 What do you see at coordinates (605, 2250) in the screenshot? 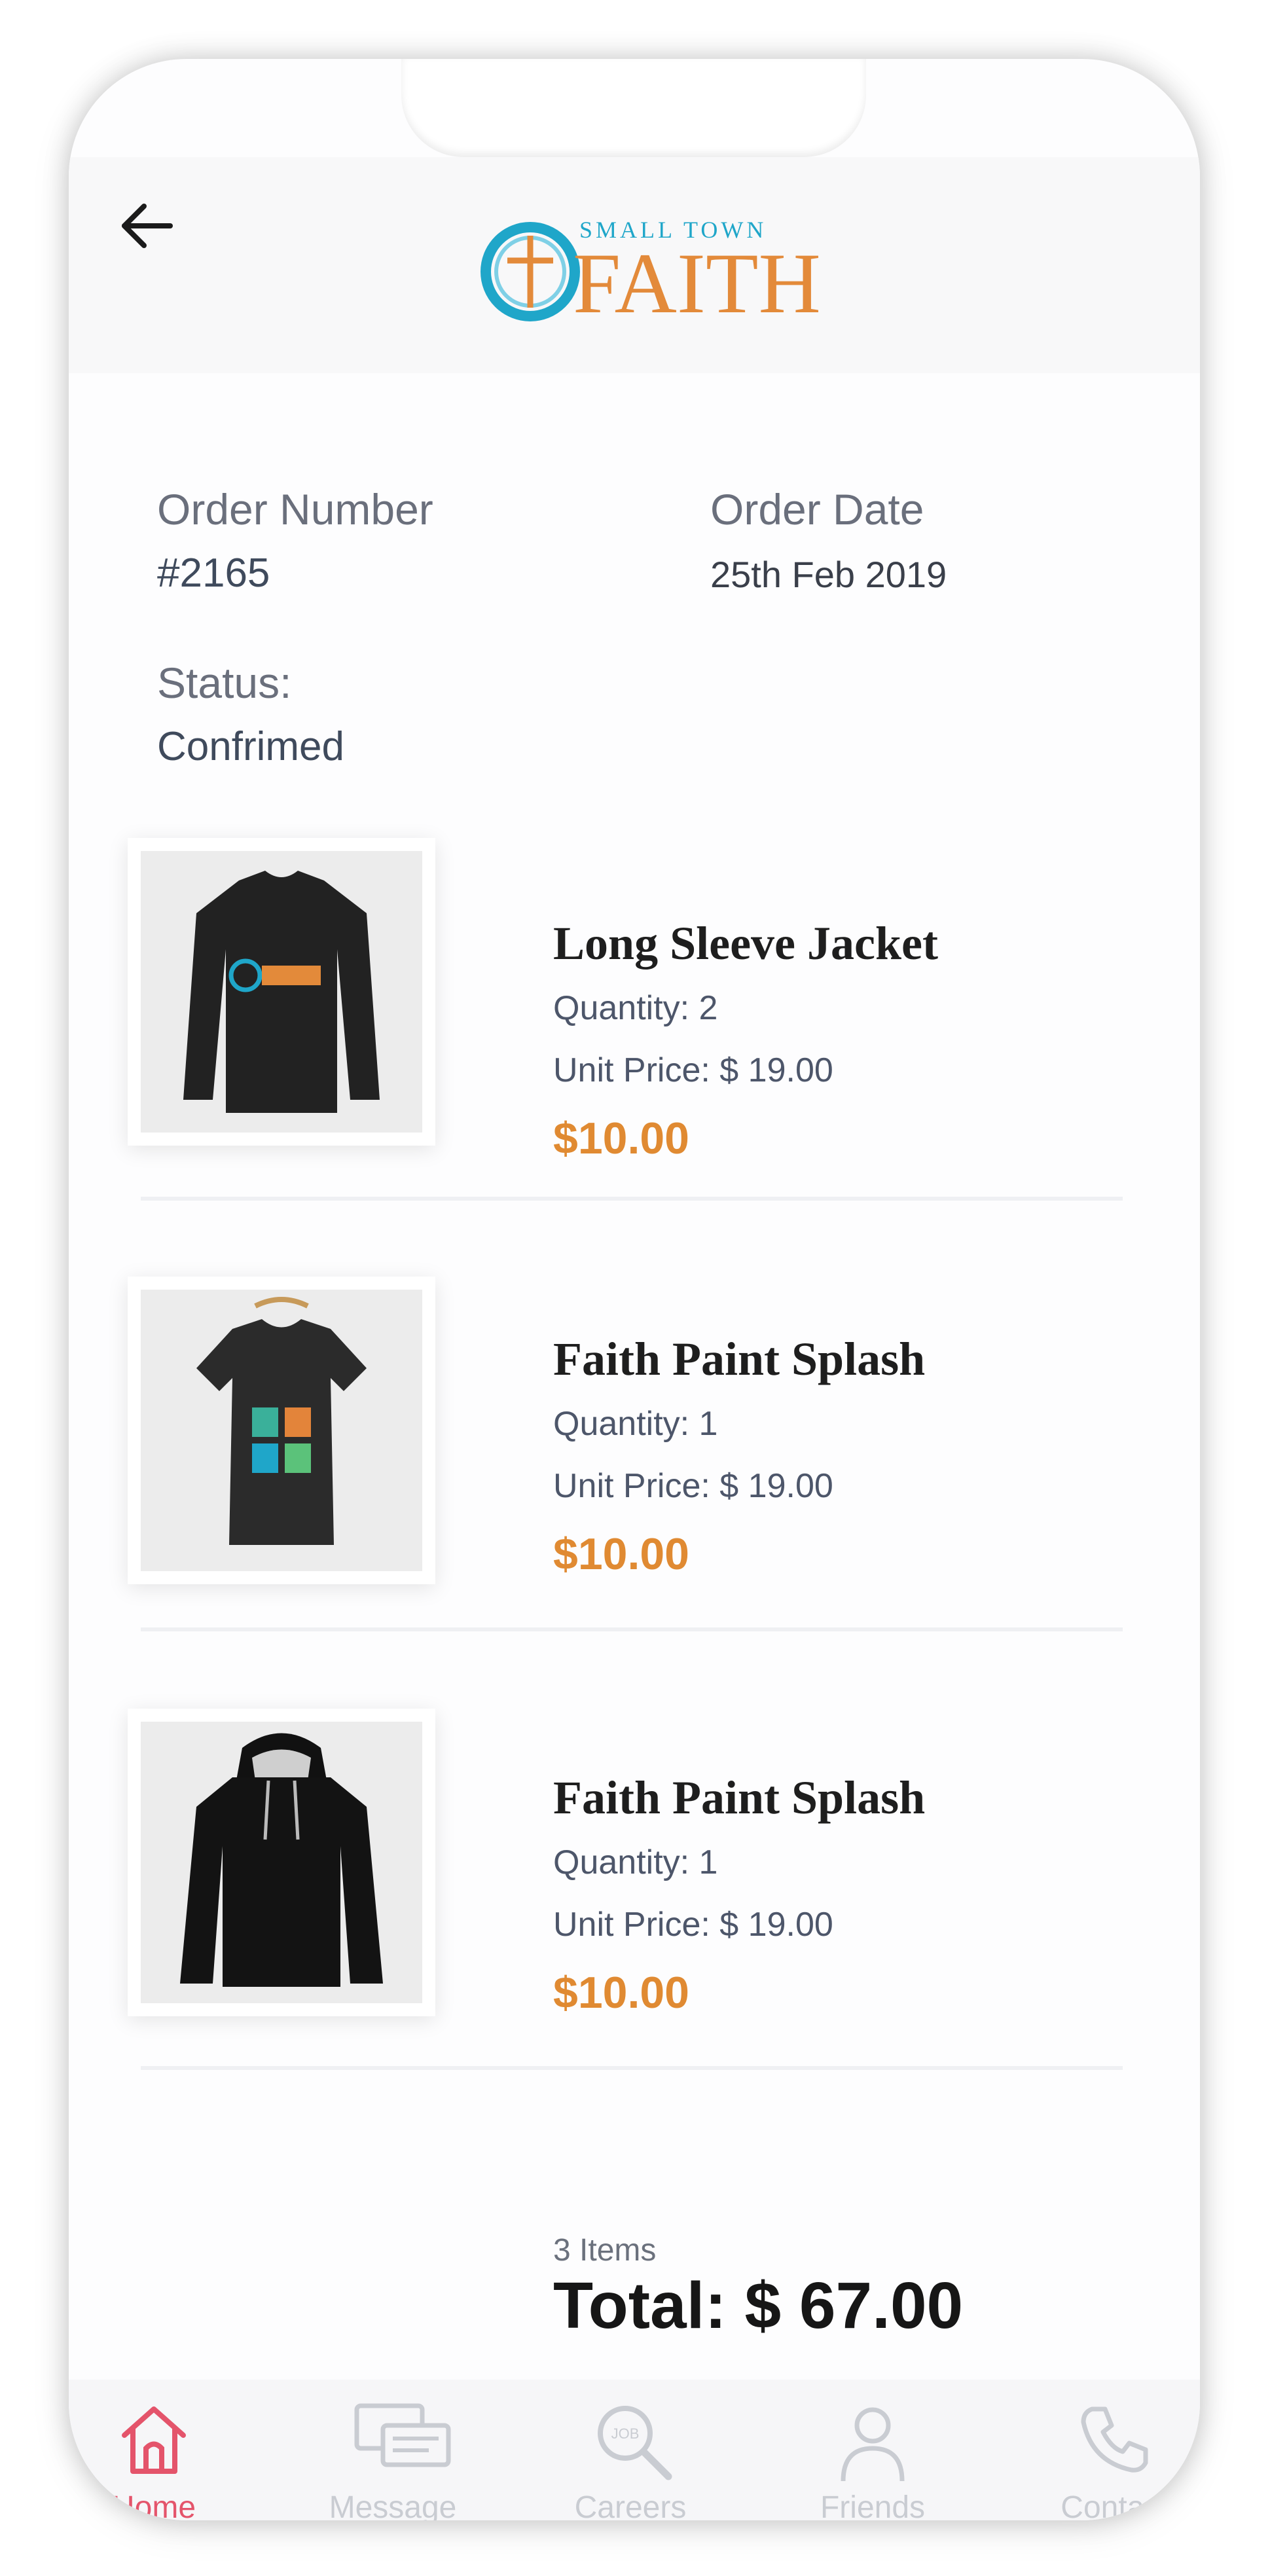
I see `item-count: 3 Items` at bounding box center [605, 2250].